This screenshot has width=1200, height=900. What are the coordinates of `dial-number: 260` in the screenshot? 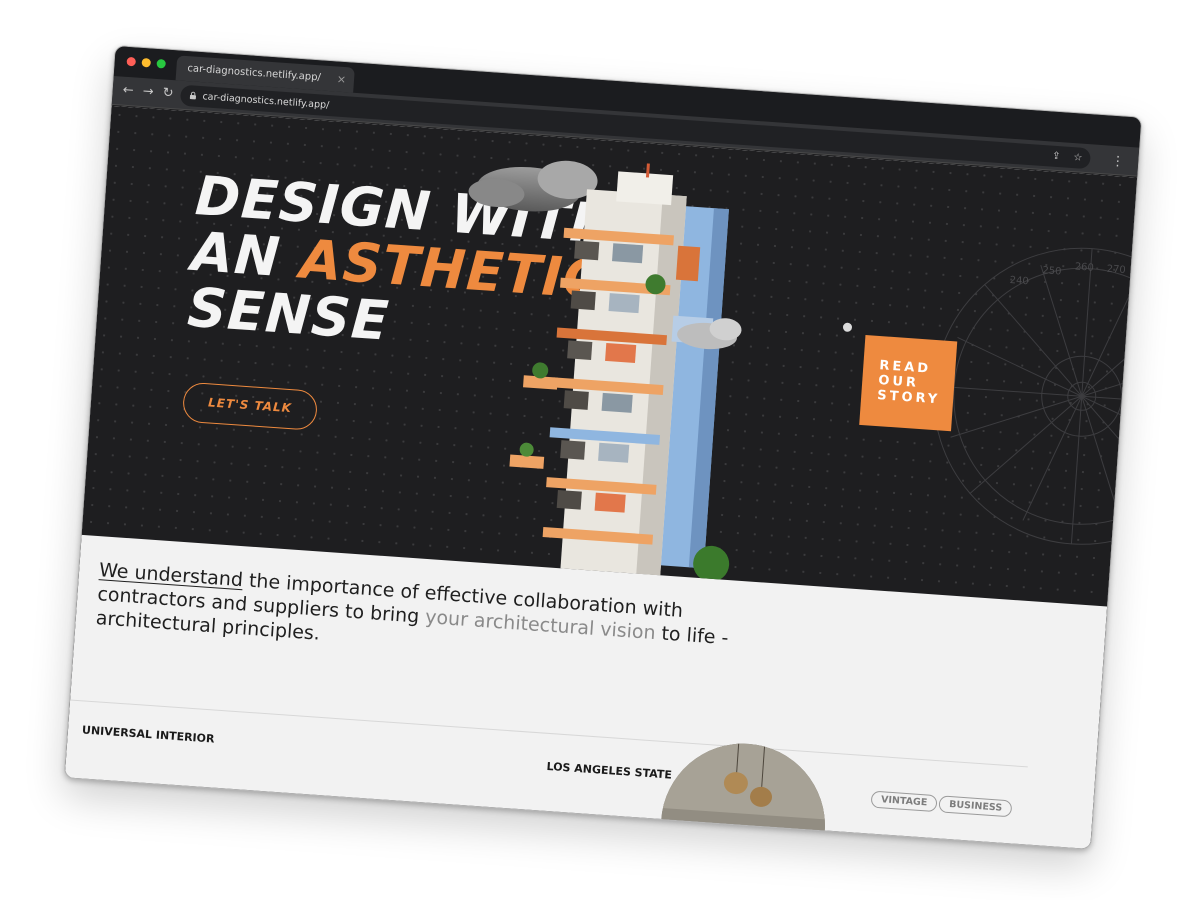 It's located at (1084, 267).